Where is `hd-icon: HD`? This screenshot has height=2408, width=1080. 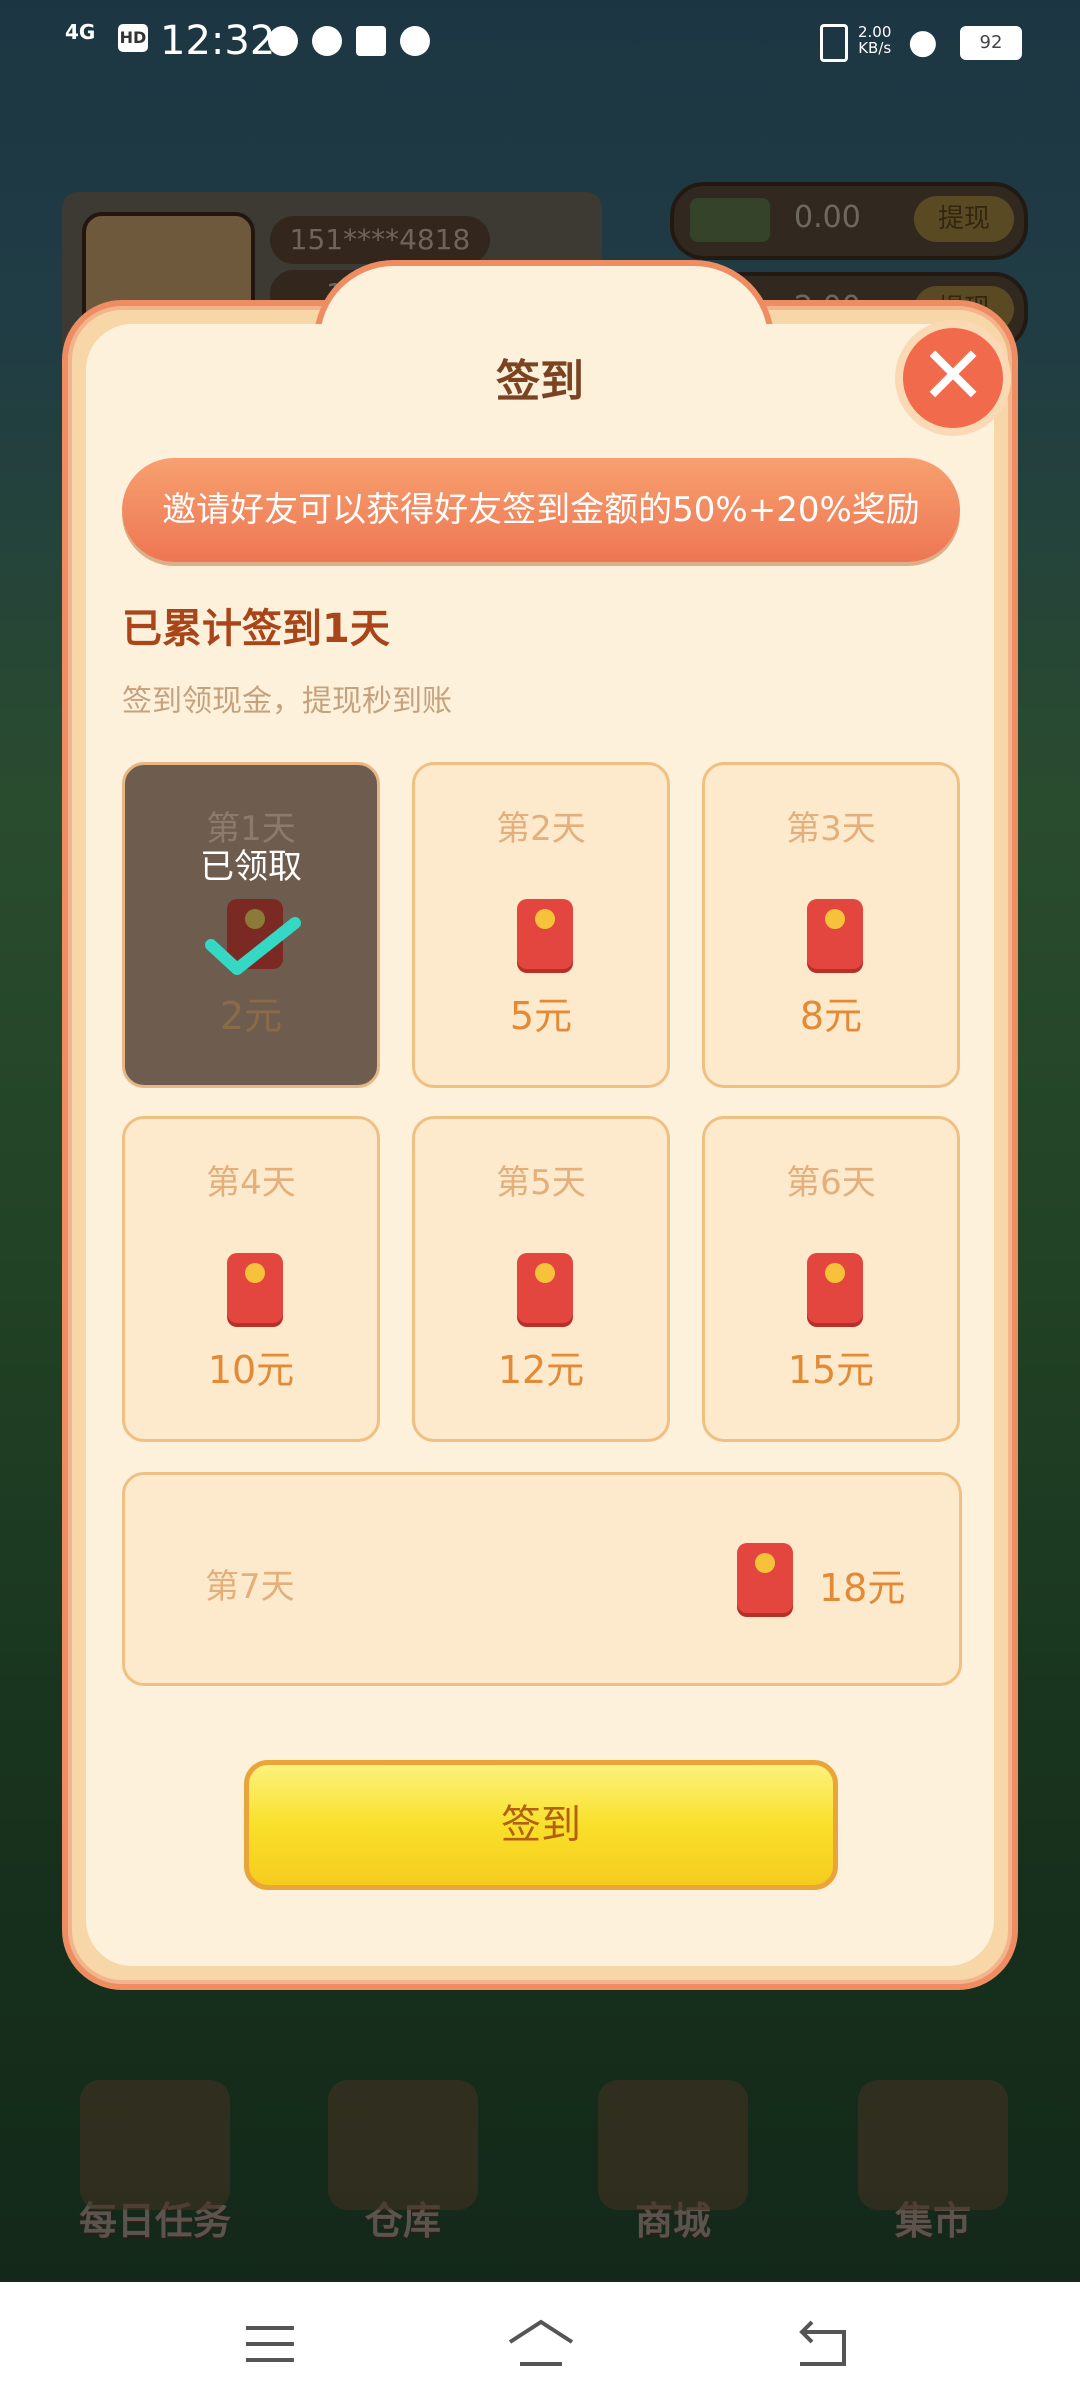
hd-icon: HD is located at coordinates (133, 38).